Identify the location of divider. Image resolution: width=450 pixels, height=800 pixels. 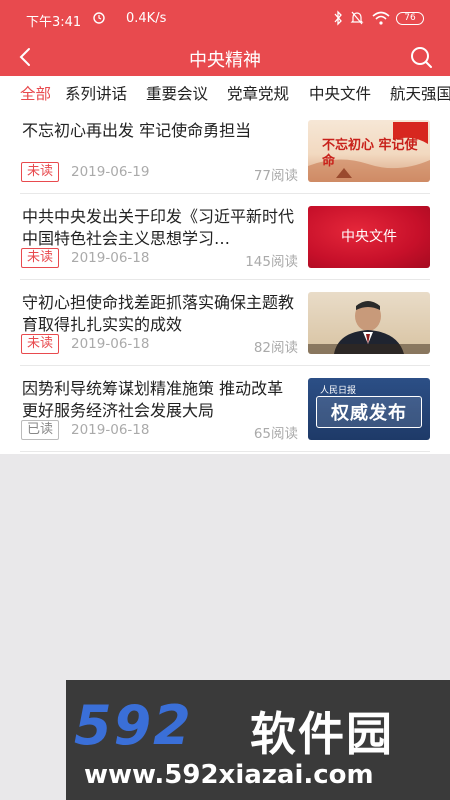
(225, 451).